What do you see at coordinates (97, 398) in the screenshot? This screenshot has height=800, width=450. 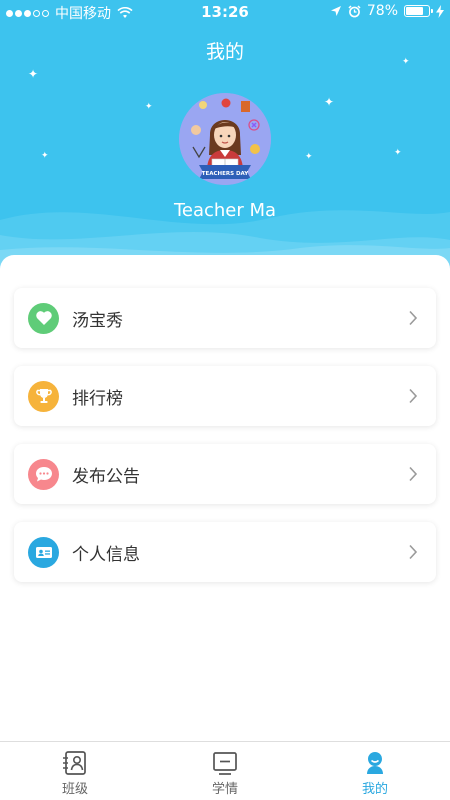 I see `menu-item-label: 排行榜` at bounding box center [97, 398].